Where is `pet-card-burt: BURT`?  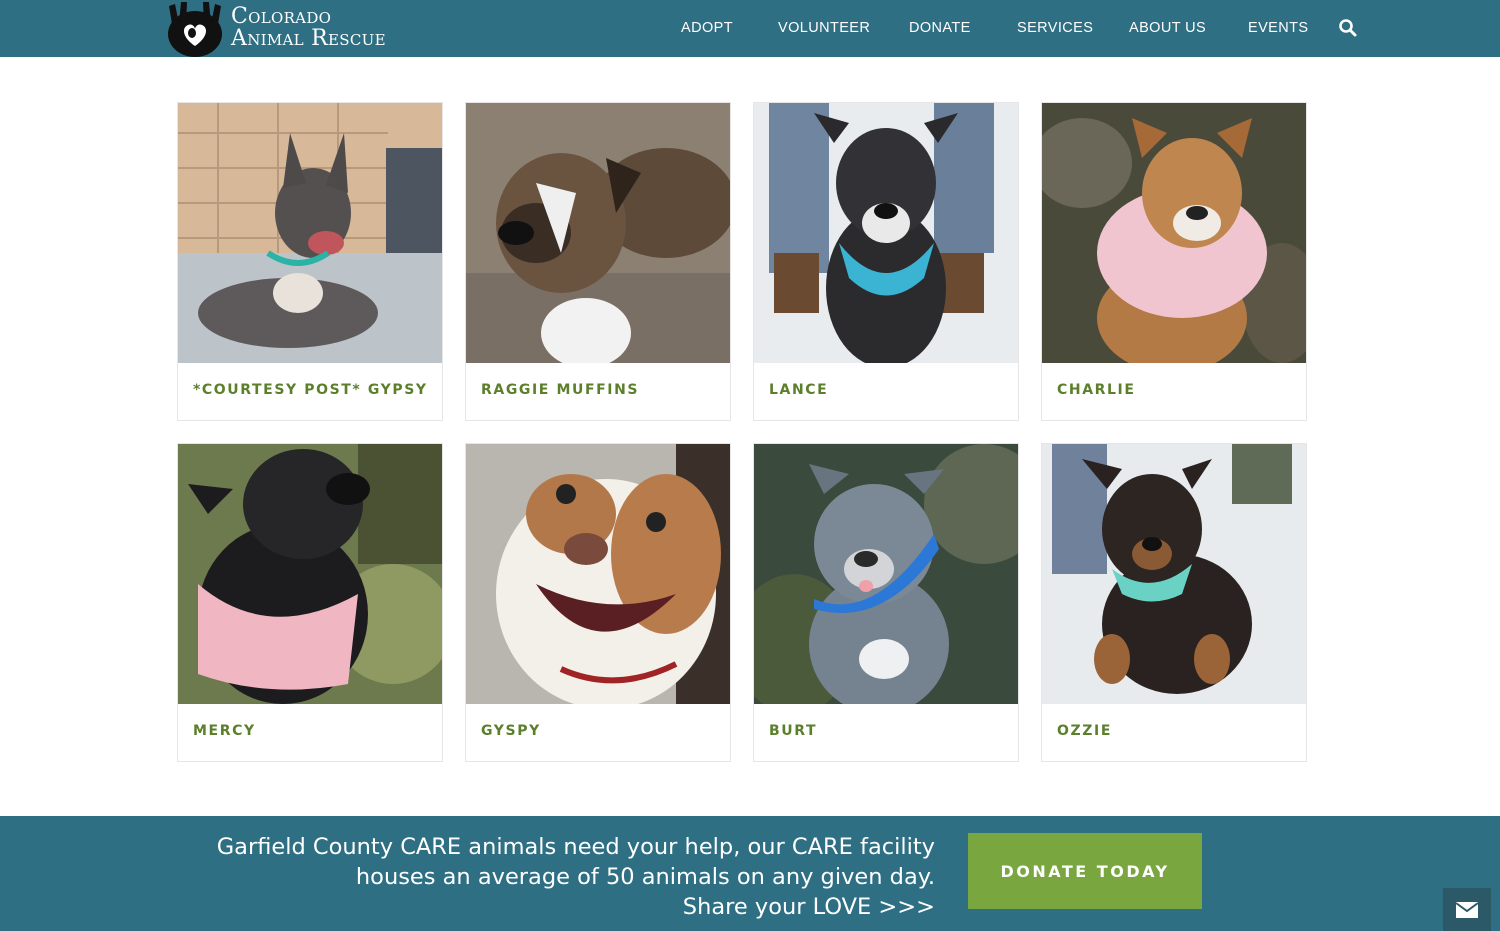 pet-card-burt: BURT is located at coordinates (886, 602).